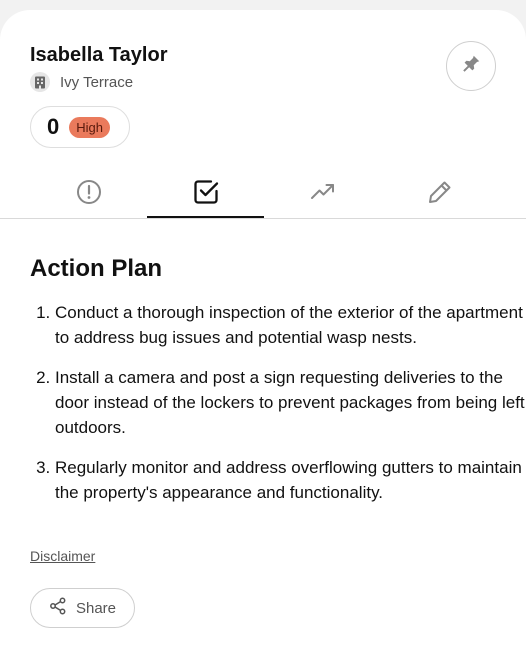 The width and height of the screenshot is (526, 648). I want to click on location-row: Ivy Terrace, so click(81, 82).